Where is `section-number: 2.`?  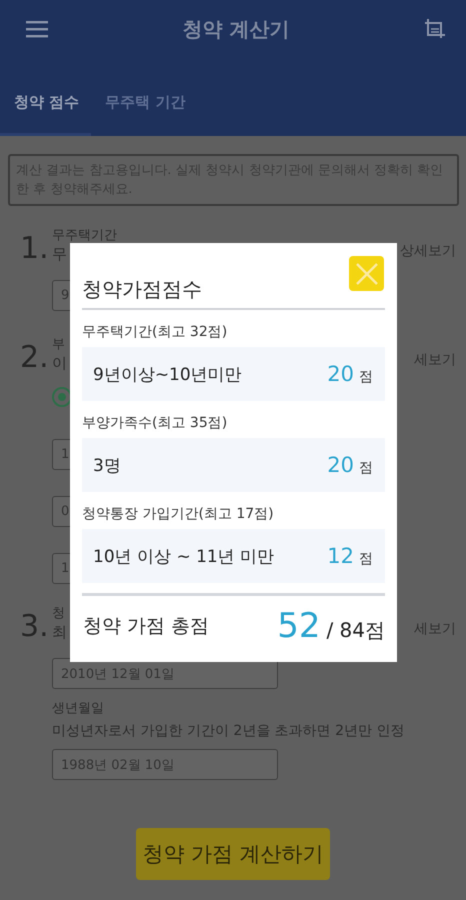 section-number: 2. is located at coordinates (35, 358).